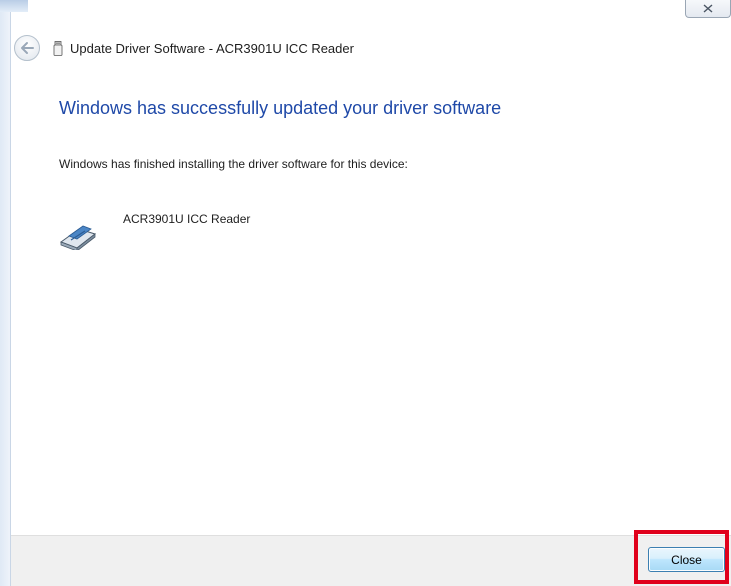 The image size is (731, 586). I want to click on close-icon, so click(708, 8).